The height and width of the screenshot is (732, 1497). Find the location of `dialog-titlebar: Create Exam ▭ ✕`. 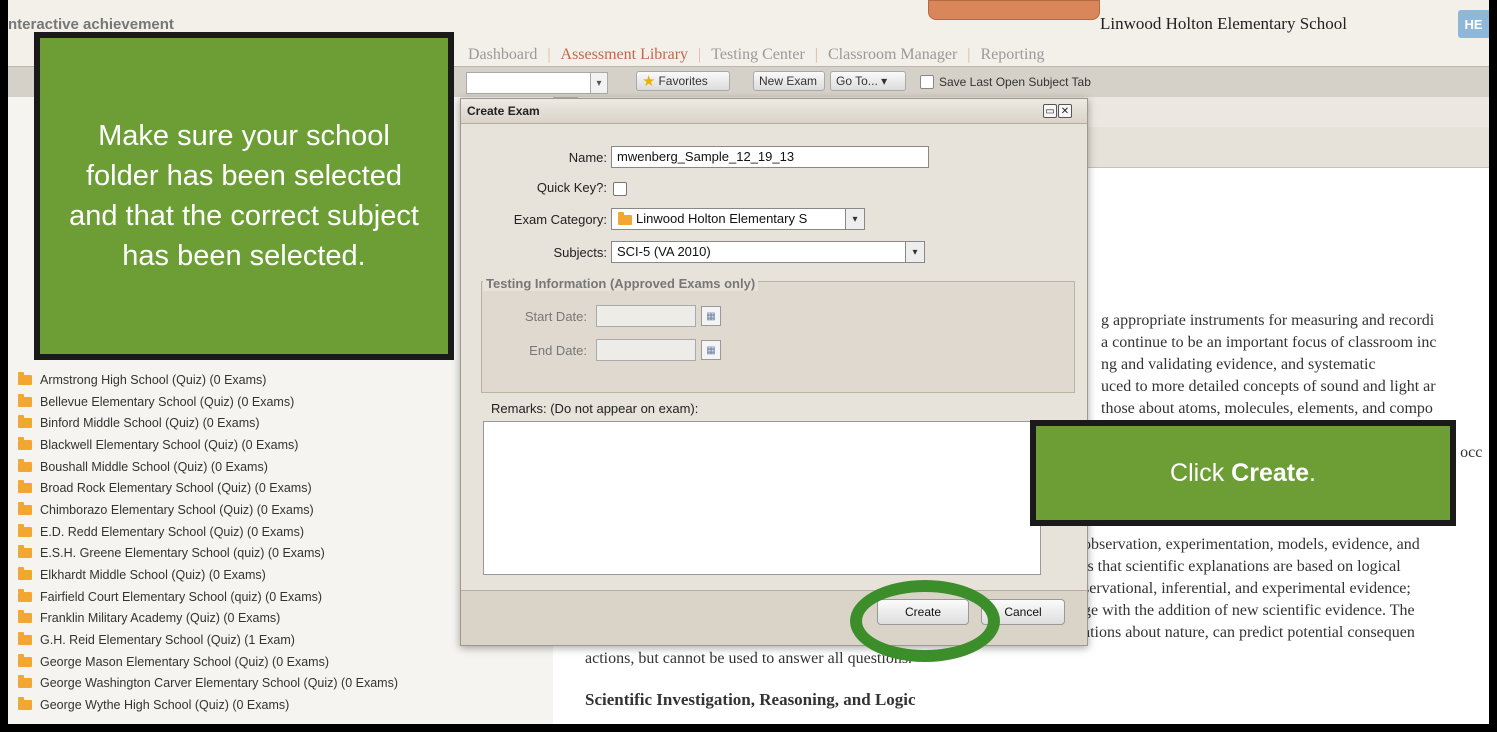

dialog-titlebar: Create Exam ▭ ✕ is located at coordinates (774, 111).